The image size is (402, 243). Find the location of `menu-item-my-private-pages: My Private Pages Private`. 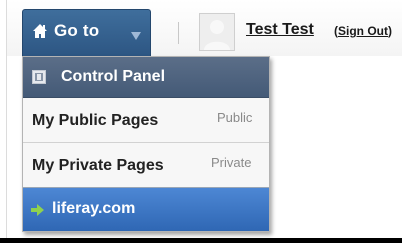

menu-item-my-private-pages: My Private Pages Private is located at coordinates (146, 165).